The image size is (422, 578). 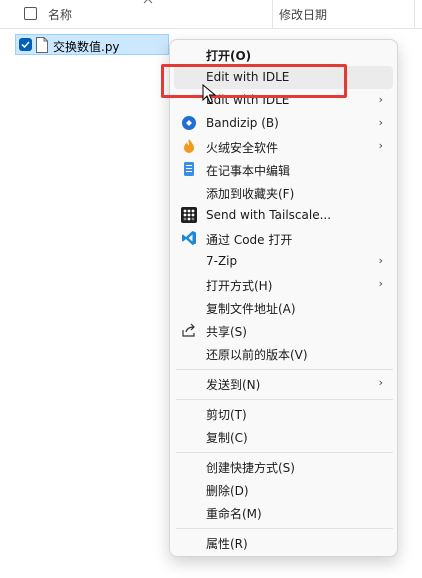 I want to click on file-row-selected: 交换数值.py, so click(x=92, y=44).